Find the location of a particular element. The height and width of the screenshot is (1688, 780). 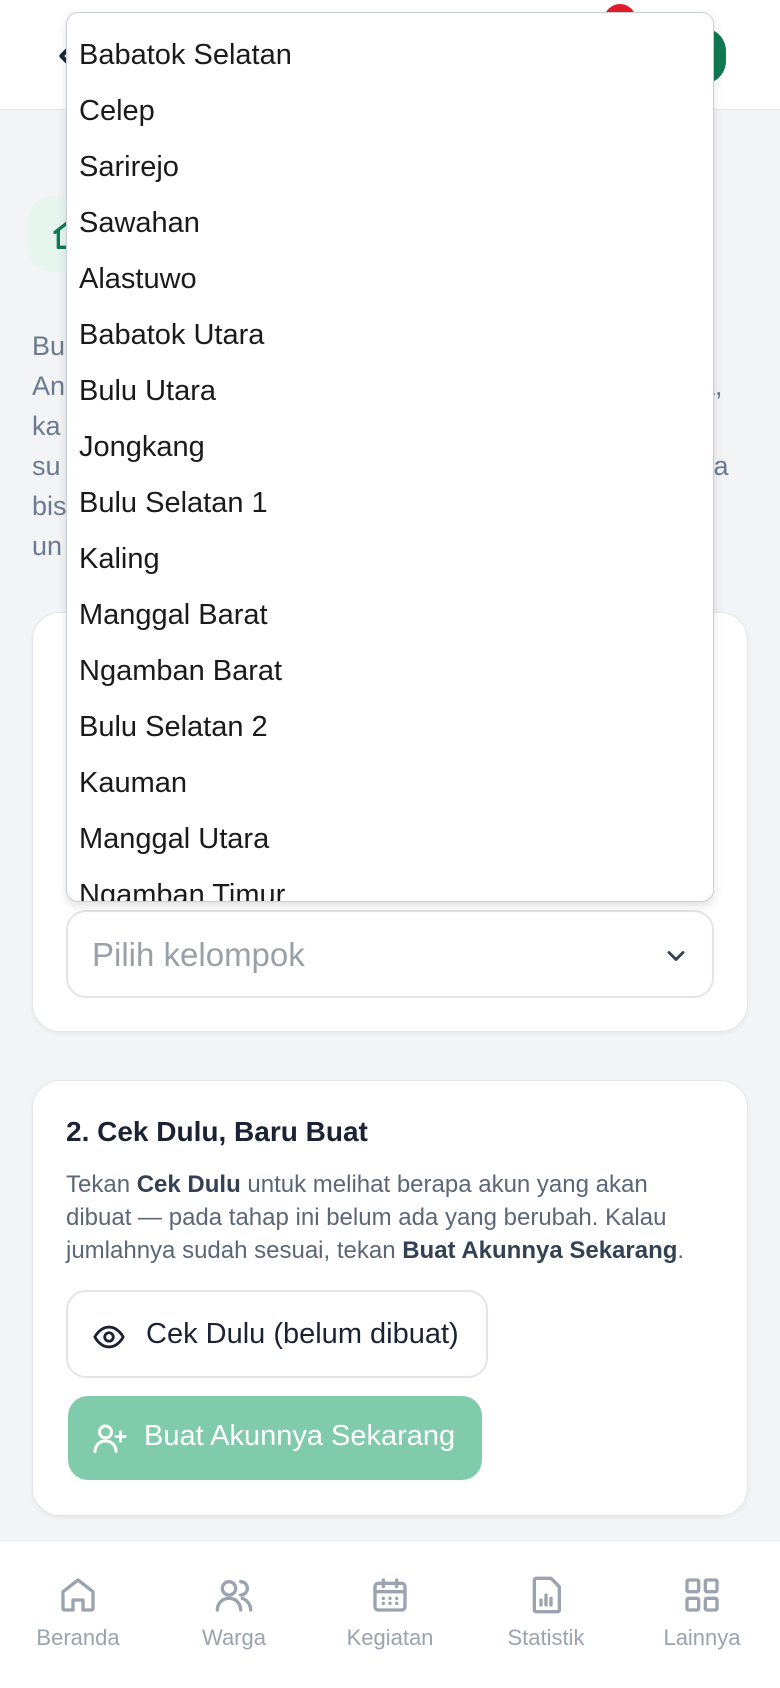

nav-item-warga: Warga is located at coordinates (234, 1614).